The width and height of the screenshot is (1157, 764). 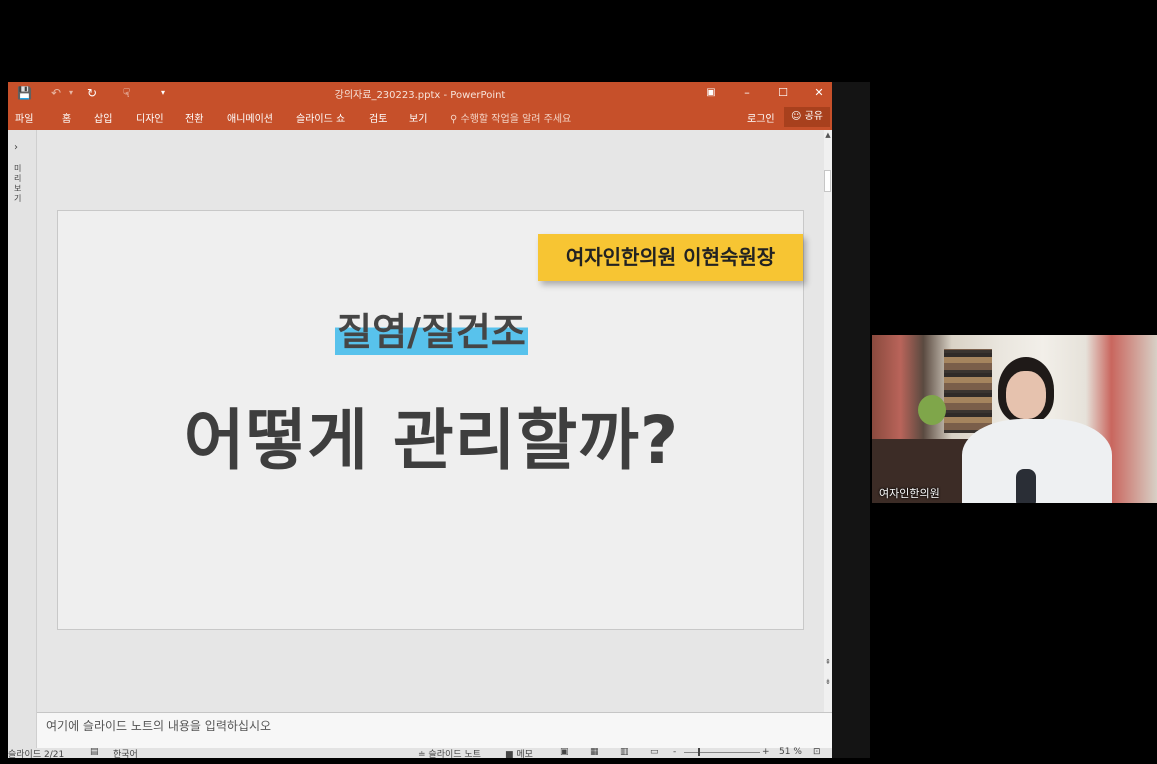 I want to click on tab-view: 보기, so click(x=418, y=117).